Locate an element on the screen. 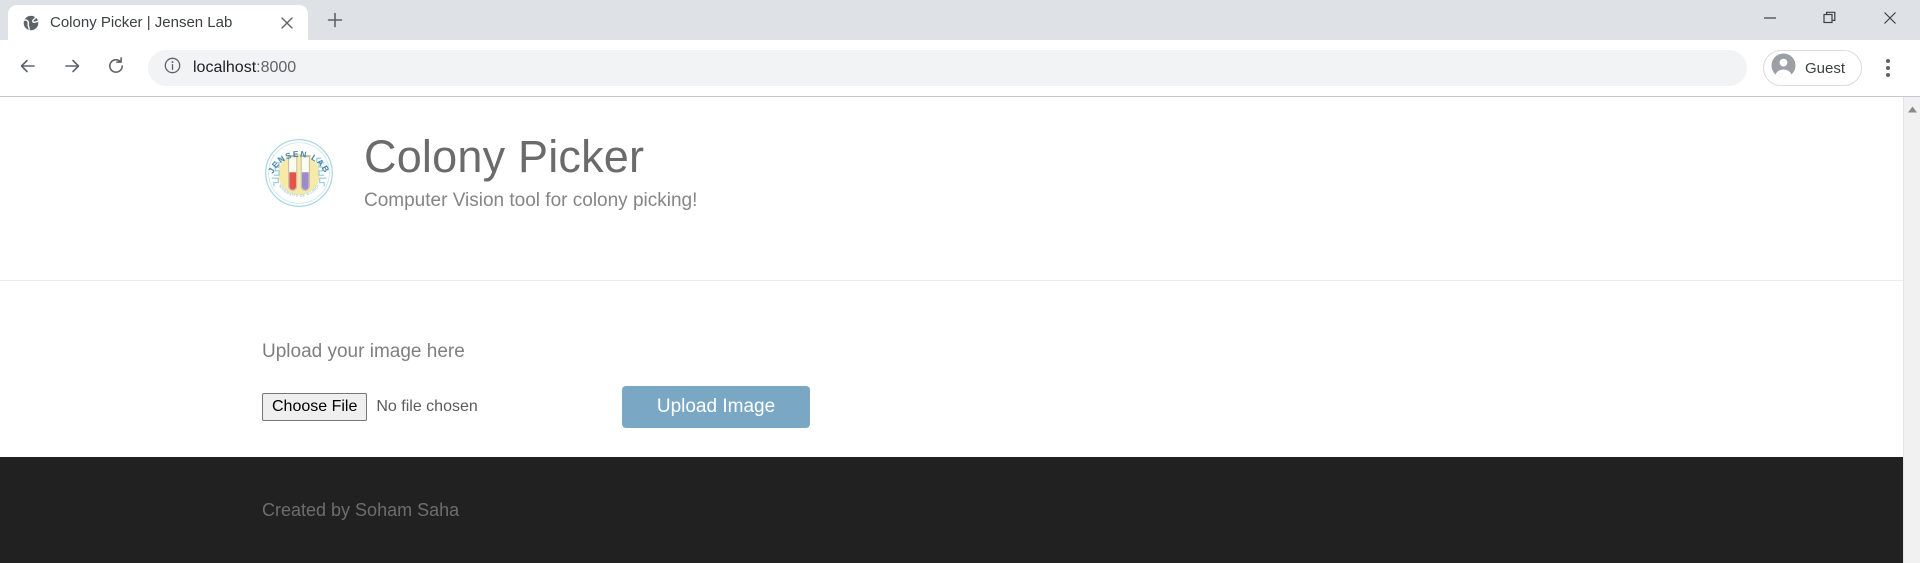 This screenshot has height=563, width=1920. tab-close-icon is located at coordinates (287, 23).